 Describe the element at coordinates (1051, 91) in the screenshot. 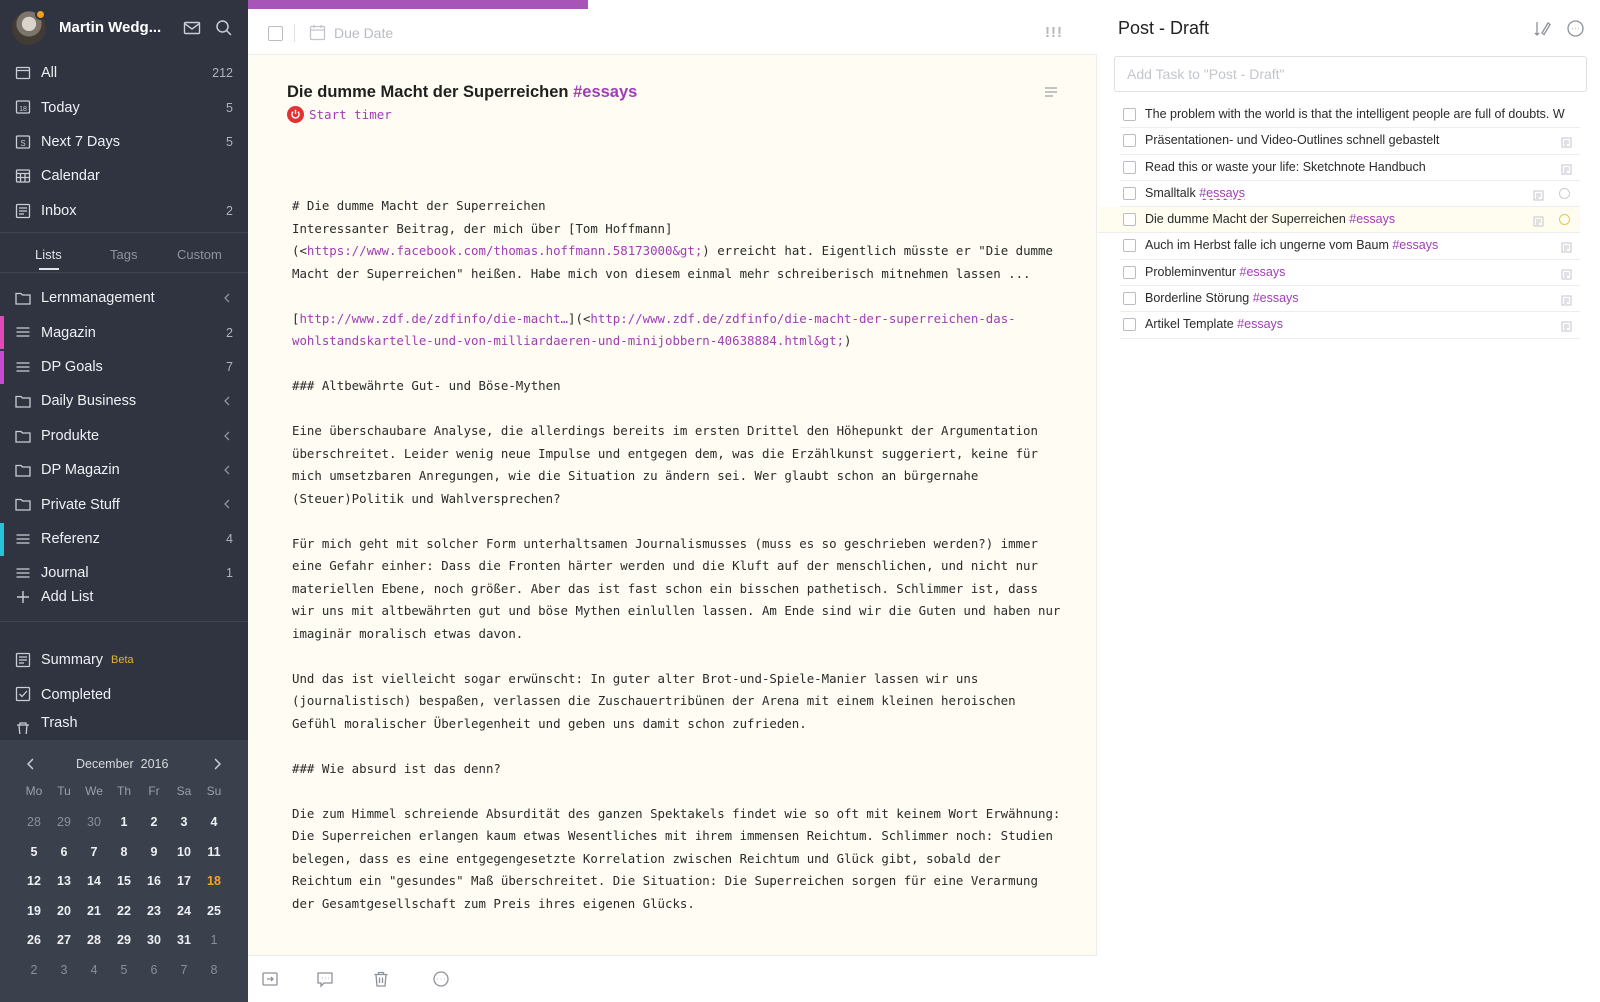

I see `menu-lines-icon` at that location.